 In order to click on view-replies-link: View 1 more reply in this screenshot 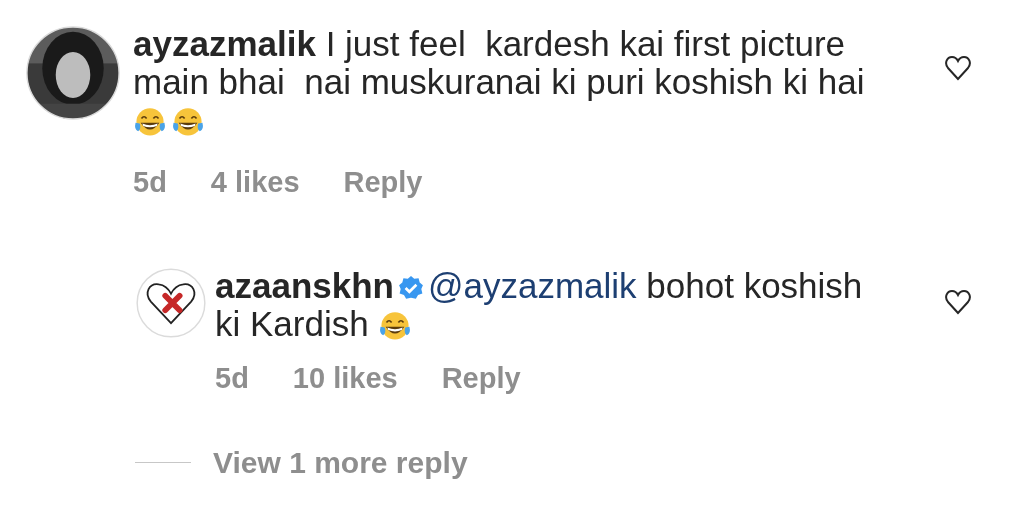, I will do `click(340, 462)`.